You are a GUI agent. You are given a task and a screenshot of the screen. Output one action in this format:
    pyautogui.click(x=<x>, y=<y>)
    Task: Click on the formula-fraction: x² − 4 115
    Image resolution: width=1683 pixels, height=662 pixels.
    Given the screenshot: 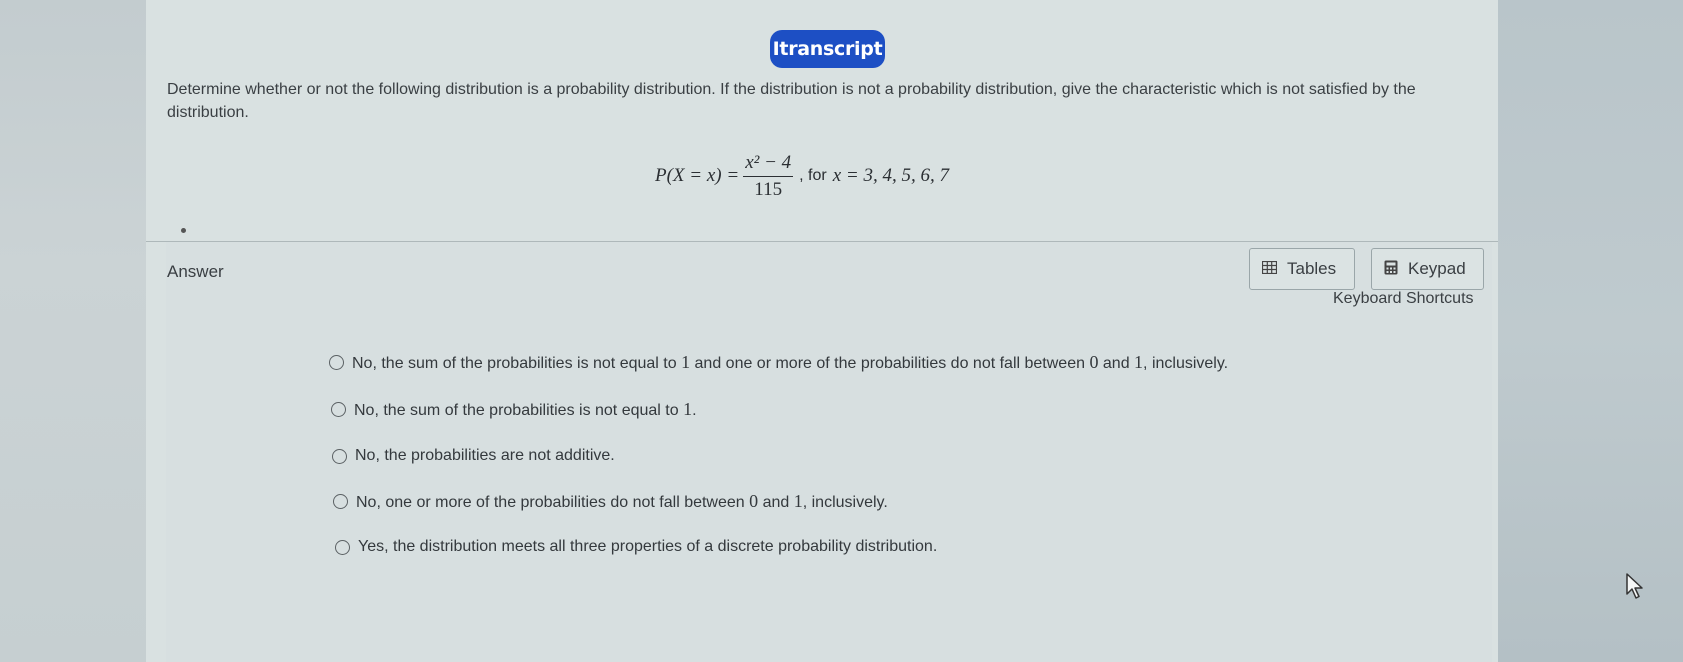 What is the action you would take?
    pyautogui.click(x=768, y=176)
    